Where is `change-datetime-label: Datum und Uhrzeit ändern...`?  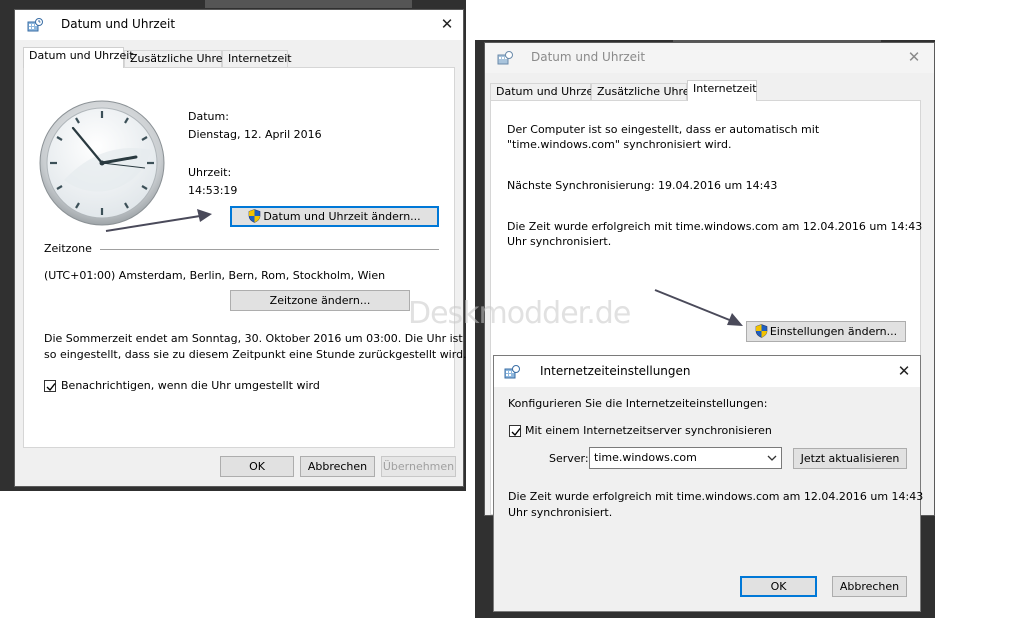
change-datetime-label: Datum und Uhrzeit ändern... is located at coordinates (342, 216).